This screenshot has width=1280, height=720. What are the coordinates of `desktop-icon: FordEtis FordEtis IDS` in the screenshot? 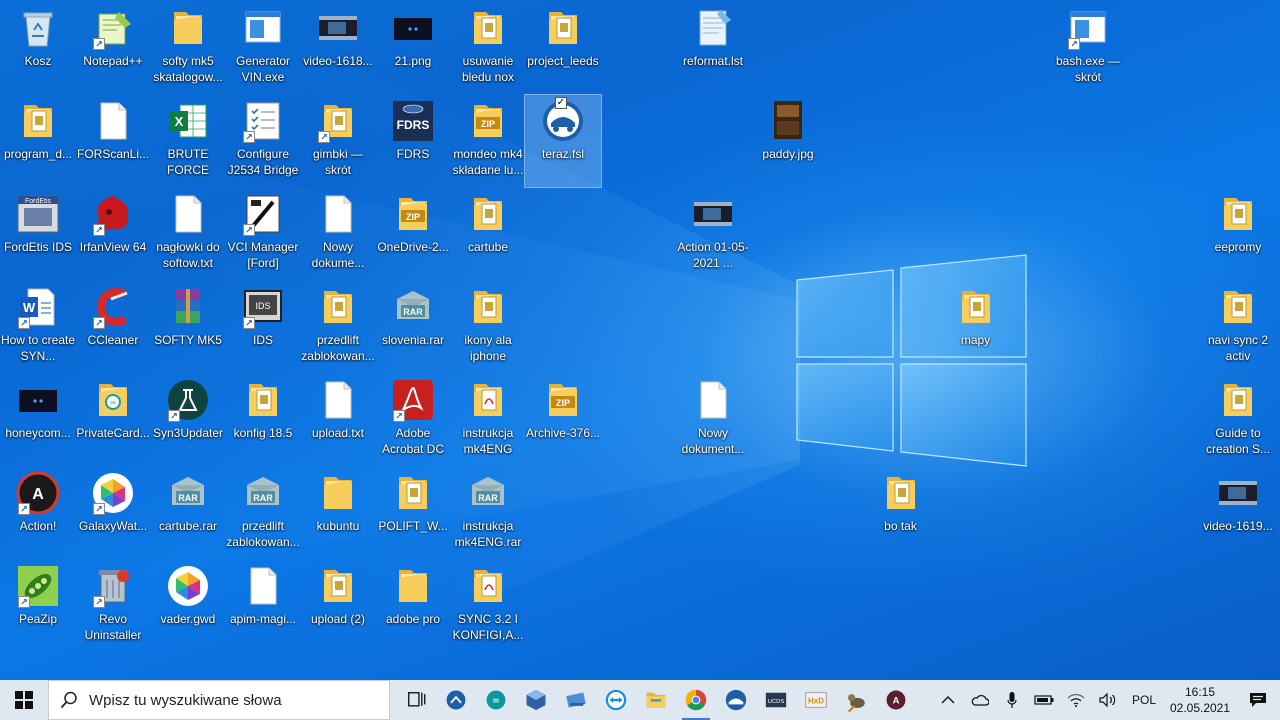 It's located at (38, 234).